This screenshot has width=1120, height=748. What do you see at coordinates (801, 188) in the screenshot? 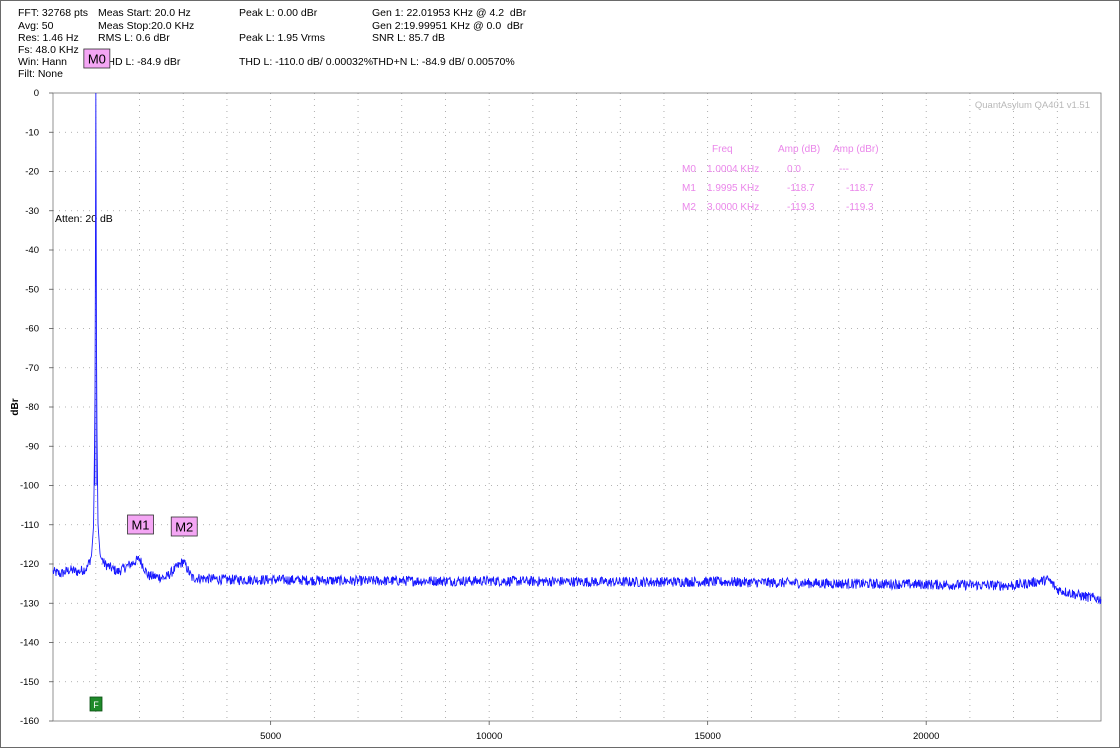
I see `marker-row-amp-db: -118.7` at bounding box center [801, 188].